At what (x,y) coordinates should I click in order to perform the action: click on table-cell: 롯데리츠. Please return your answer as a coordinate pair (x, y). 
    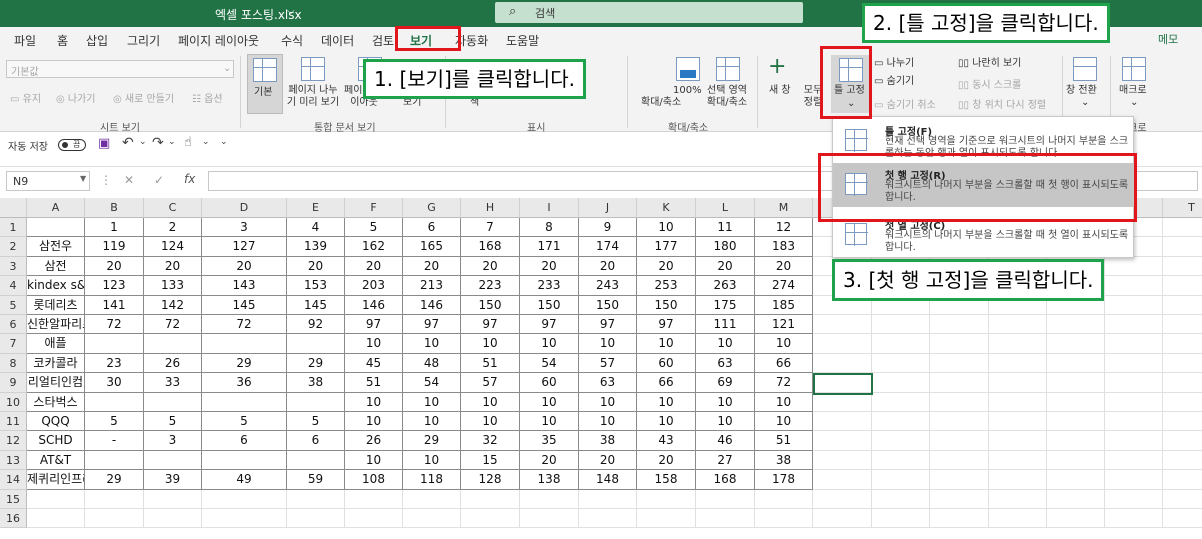
    Looking at the image, I should click on (56, 305).